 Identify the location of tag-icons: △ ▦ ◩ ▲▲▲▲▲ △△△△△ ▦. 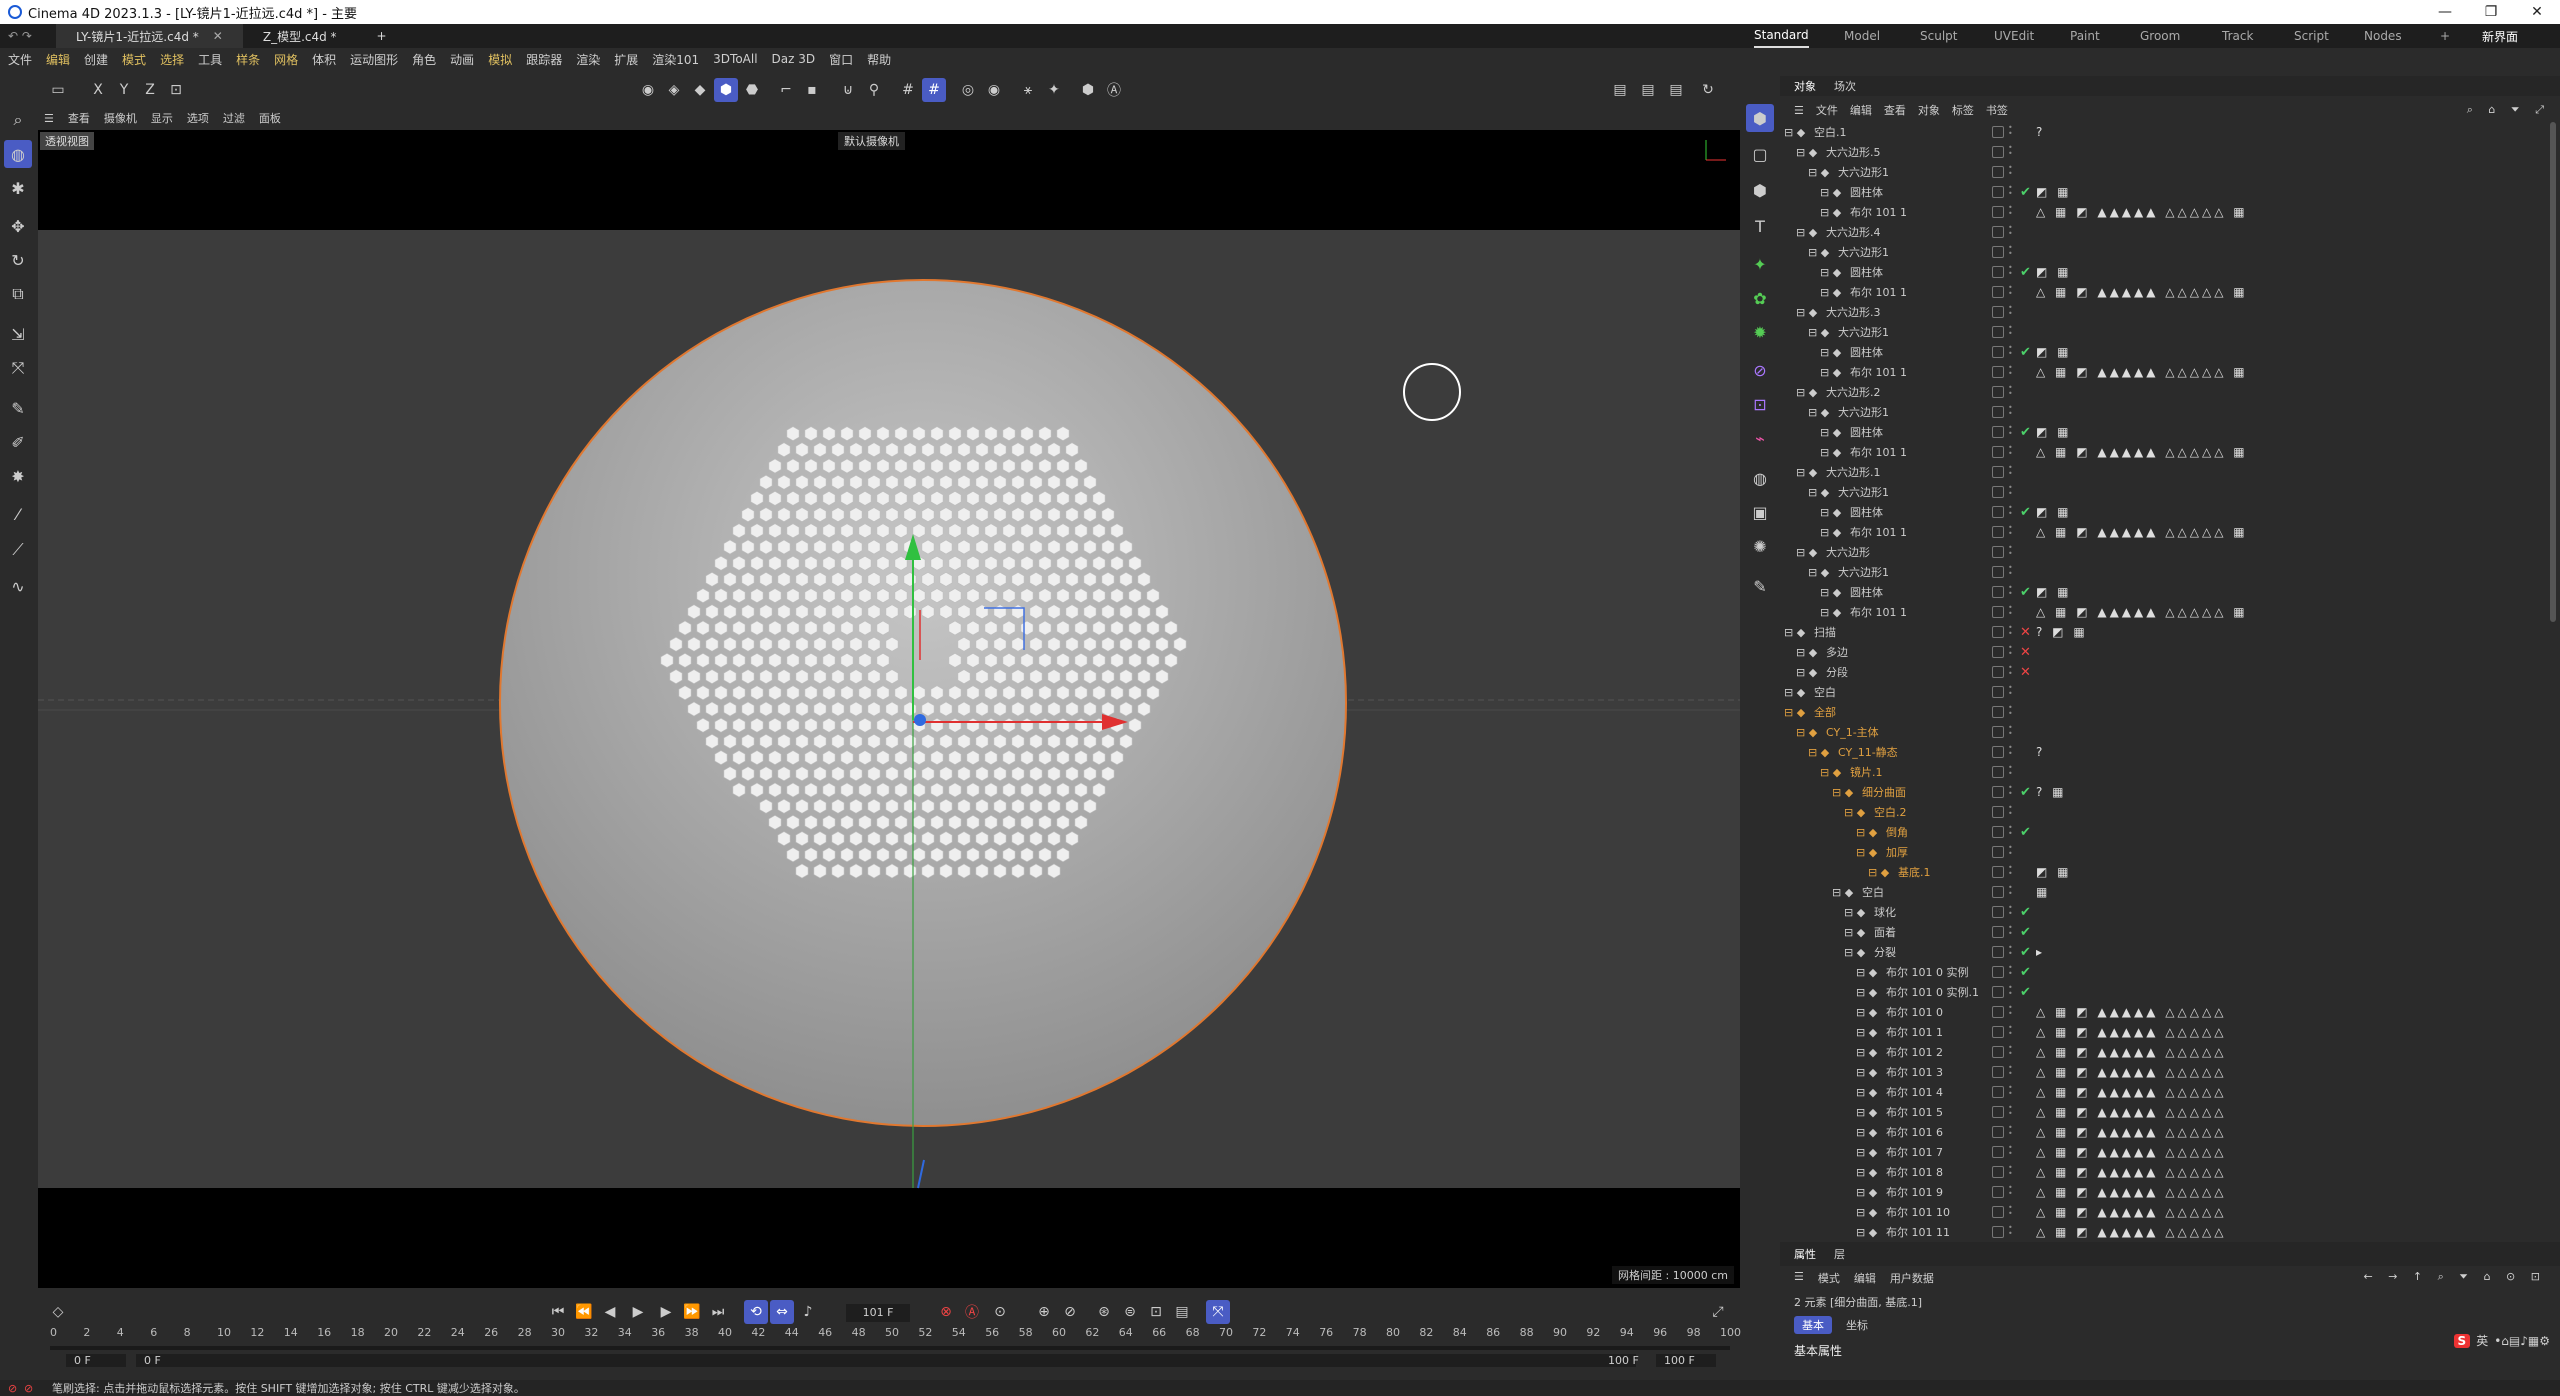
(2142, 212).